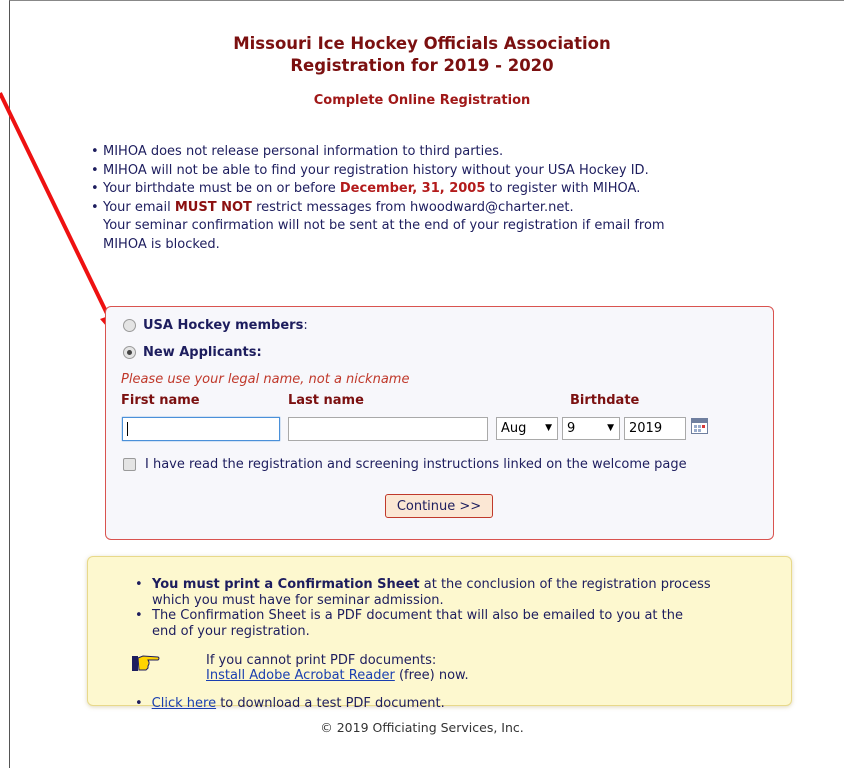 The image size is (844, 768). What do you see at coordinates (326, 400) in the screenshot?
I see `last-name-label: Last name` at bounding box center [326, 400].